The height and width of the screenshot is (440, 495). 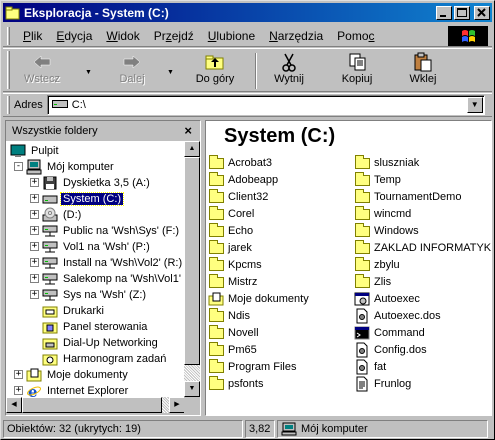 I want to click on file-item: Frunlog, so click(x=382, y=383).